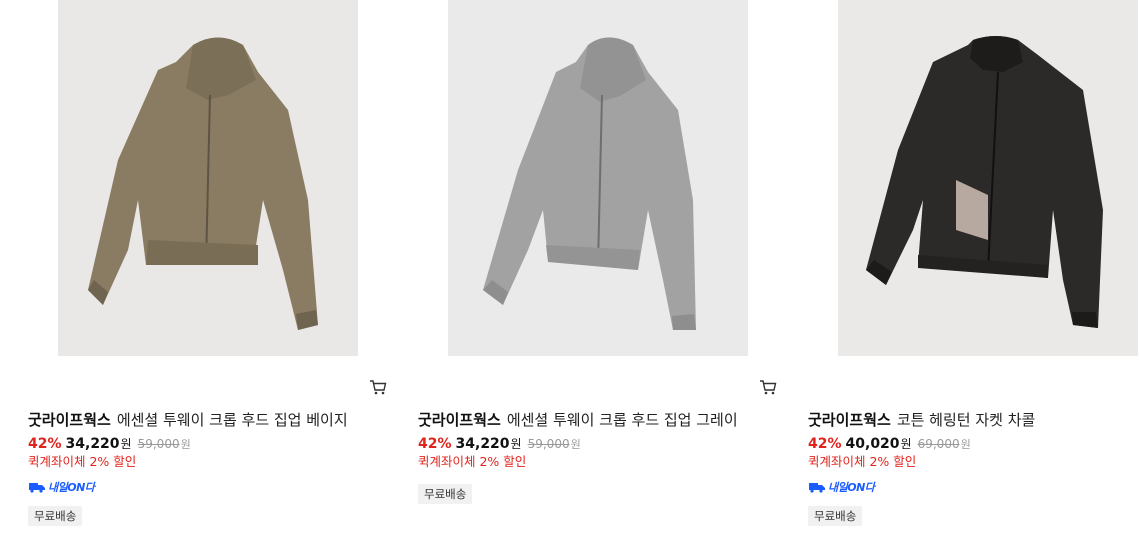 This screenshot has width=1139, height=536. I want to click on product-title: 굿라이프웍스 에센셜 투웨이 크롭 후드 집업 그레이, so click(588, 420).